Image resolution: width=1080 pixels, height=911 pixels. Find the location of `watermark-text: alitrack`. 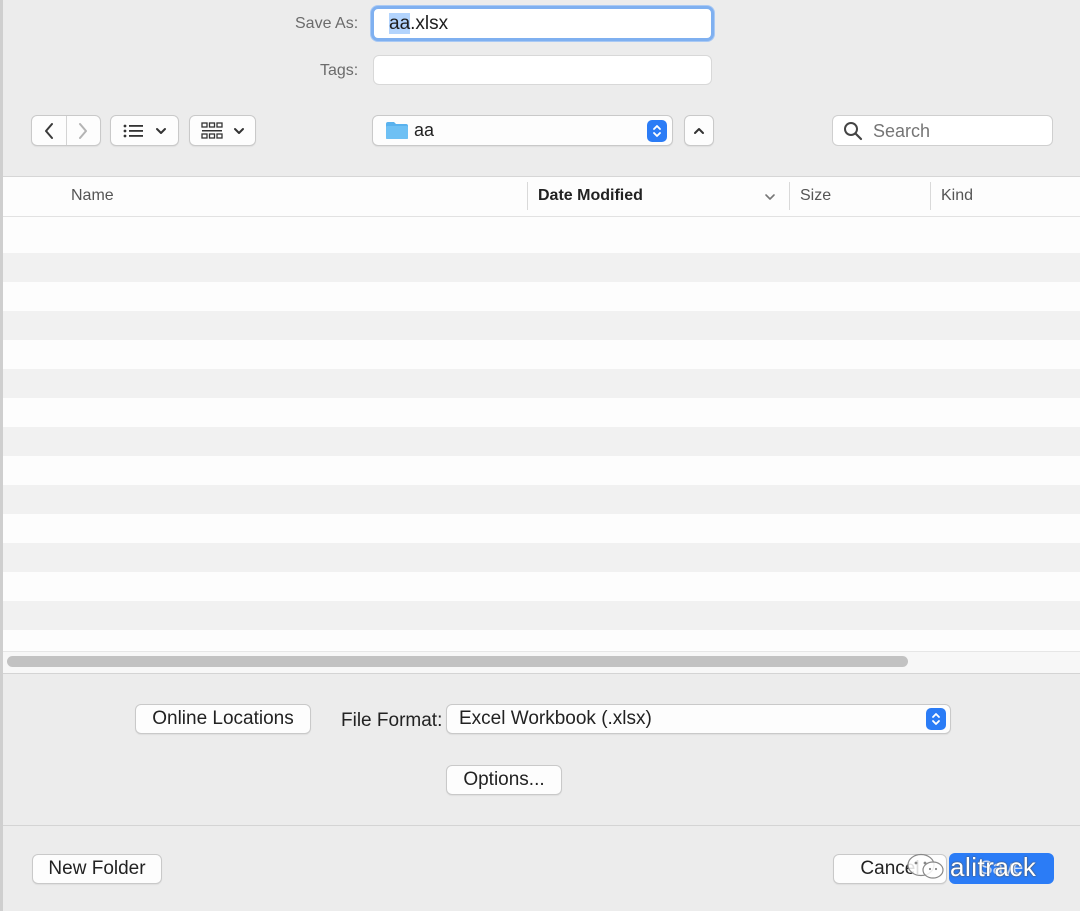

watermark-text: alitrack is located at coordinates (993, 866).